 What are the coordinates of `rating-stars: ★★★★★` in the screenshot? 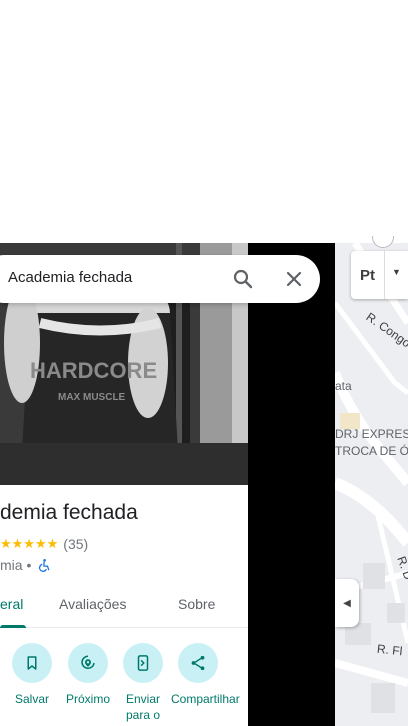 It's located at (29, 543).